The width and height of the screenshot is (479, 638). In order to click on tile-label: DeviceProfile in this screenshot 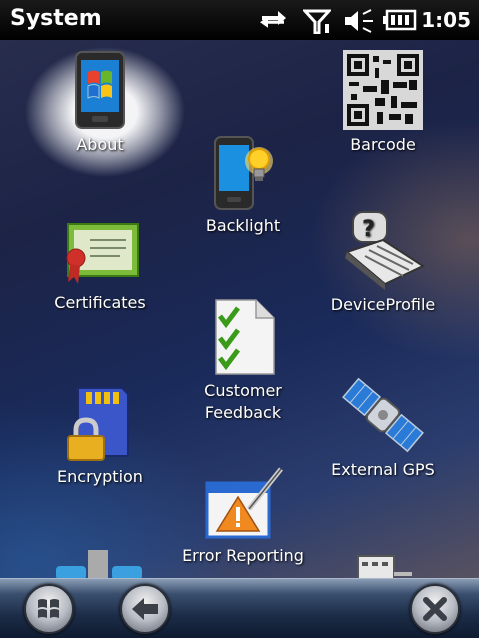, I will do `click(383, 304)`.